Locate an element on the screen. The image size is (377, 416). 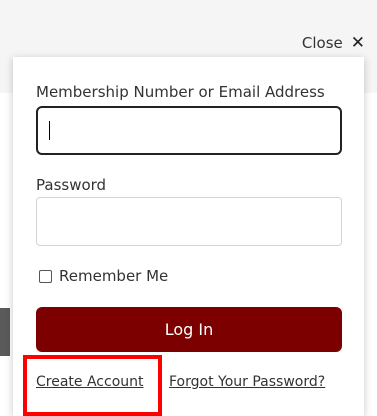
text-caret is located at coordinates (49, 130).